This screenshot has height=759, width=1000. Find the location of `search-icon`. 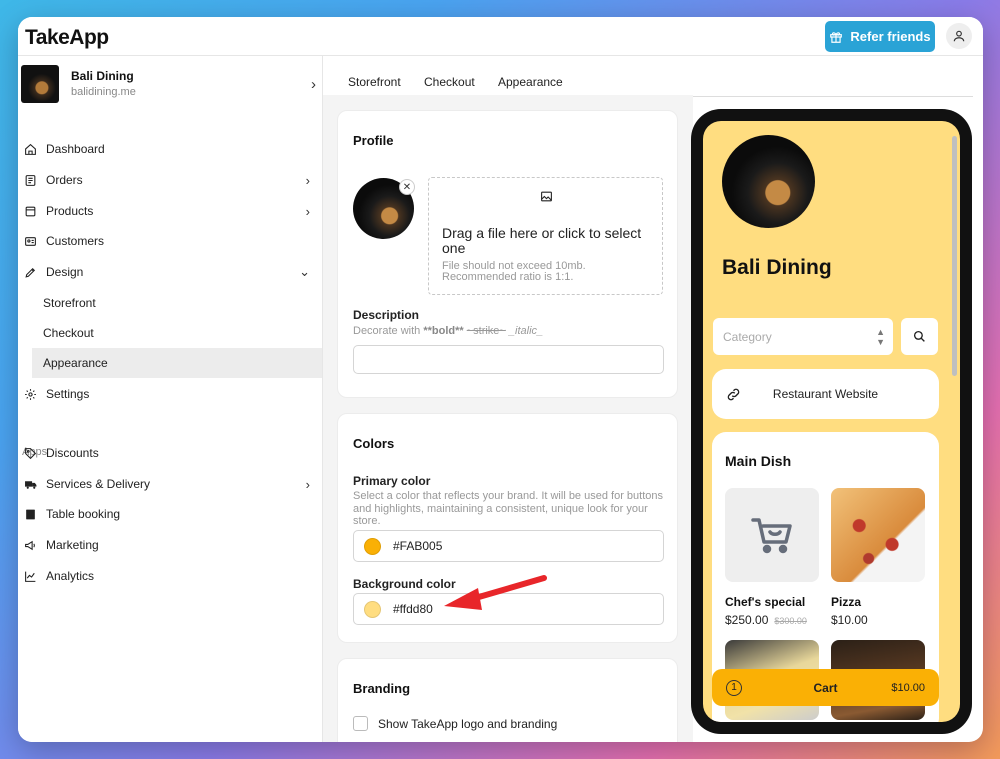

search-icon is located at coordinates (919, 336).